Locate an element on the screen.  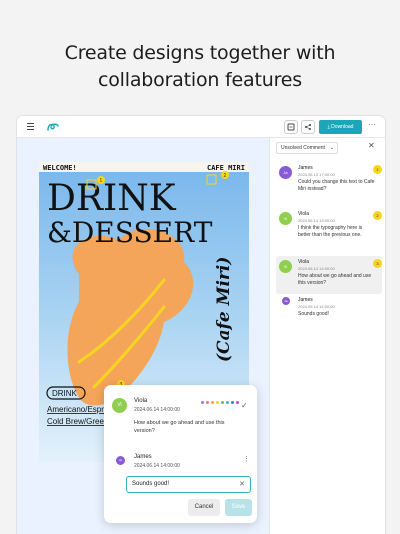
pages-button is located at coordinates (291, 127).